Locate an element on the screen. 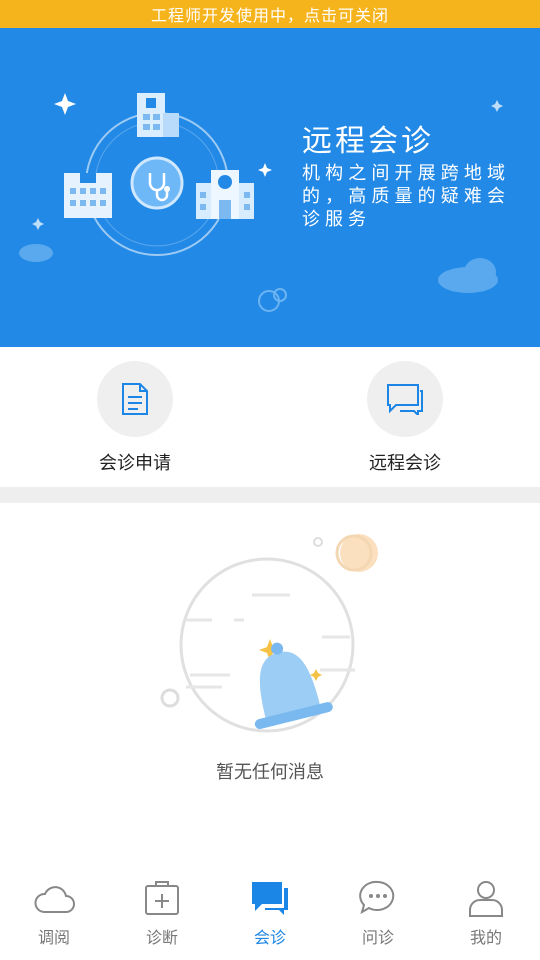 The image size is (540, 960). user-icon is located at coordinates (486, 899).